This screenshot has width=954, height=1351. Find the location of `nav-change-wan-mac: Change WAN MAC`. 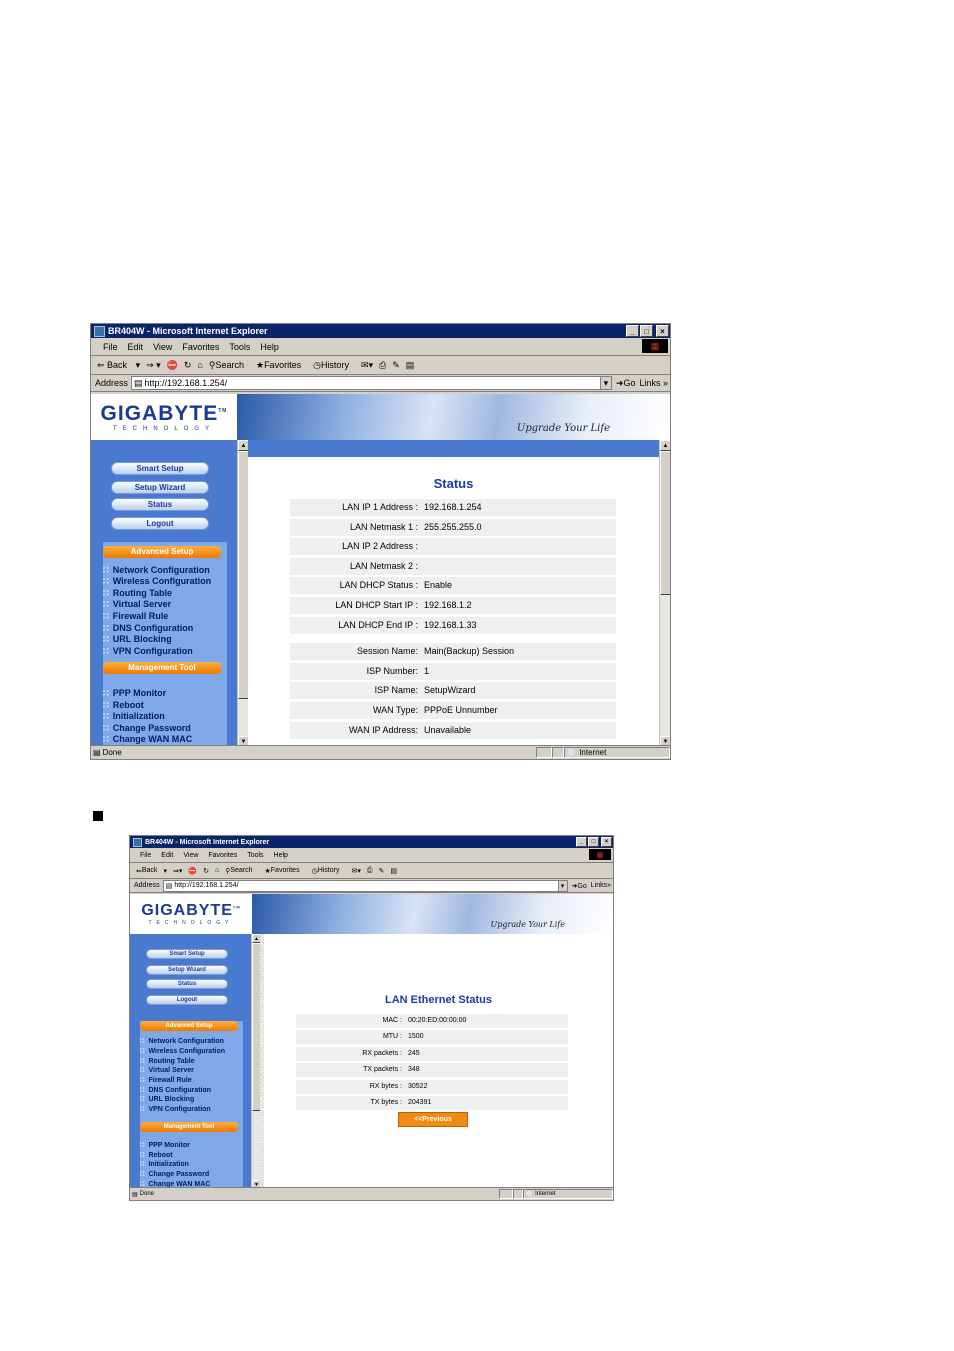

nav-change-wan-mac: Change WAN MAC is located at coordinates (148, 739).